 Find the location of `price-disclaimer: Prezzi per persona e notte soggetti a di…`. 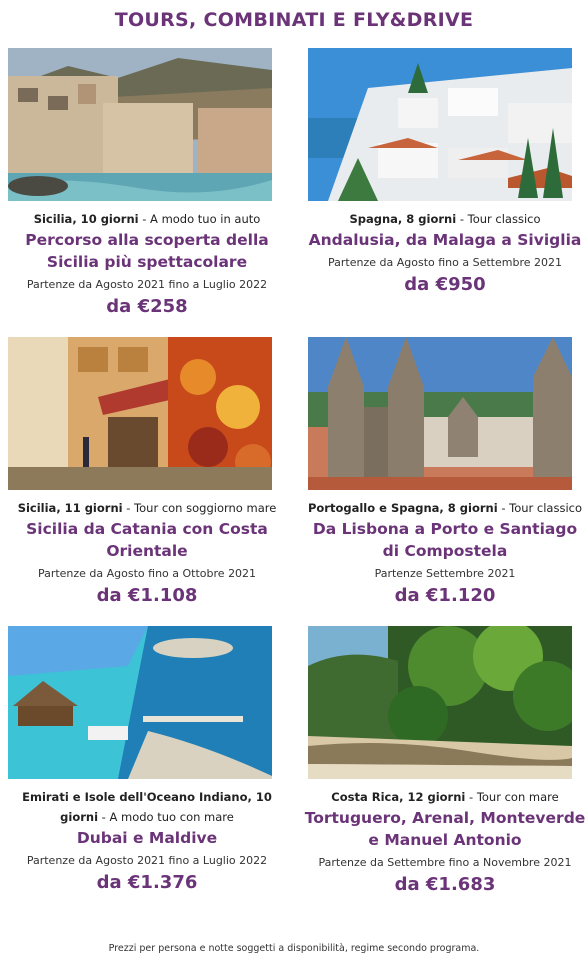

price-disclaimer: Prezzi per persona e notte soggetti a di… is located at coordinates (294, 948).